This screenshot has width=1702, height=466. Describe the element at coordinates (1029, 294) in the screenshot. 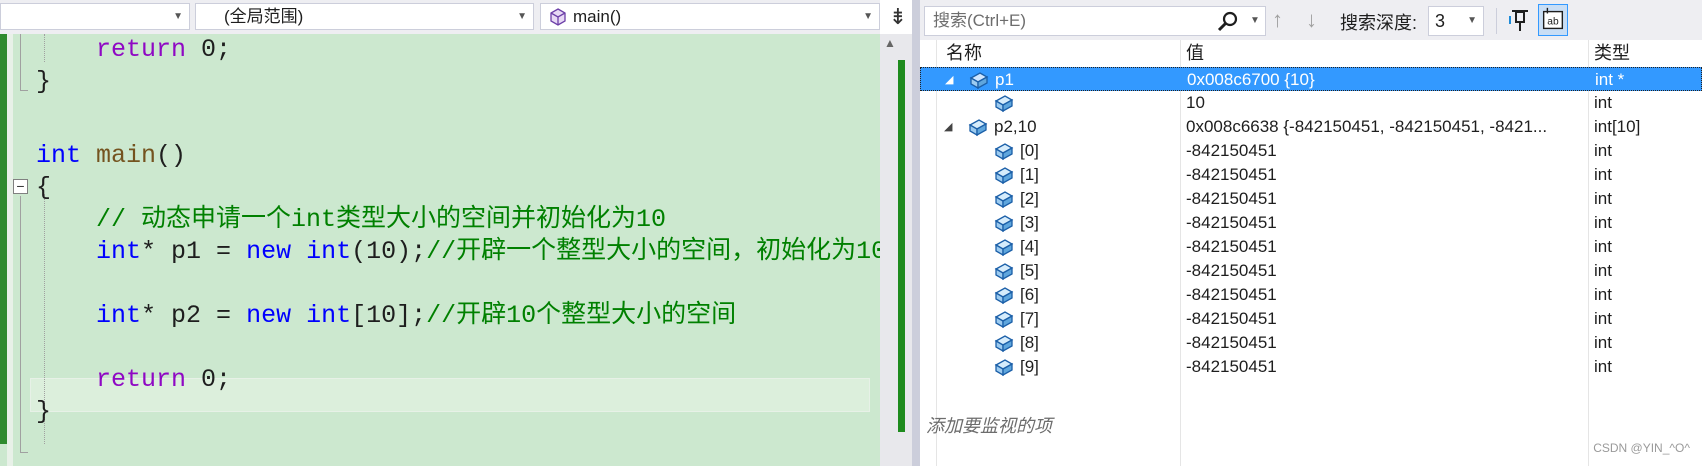

I see `watch-name-cell: [6]` at that location.